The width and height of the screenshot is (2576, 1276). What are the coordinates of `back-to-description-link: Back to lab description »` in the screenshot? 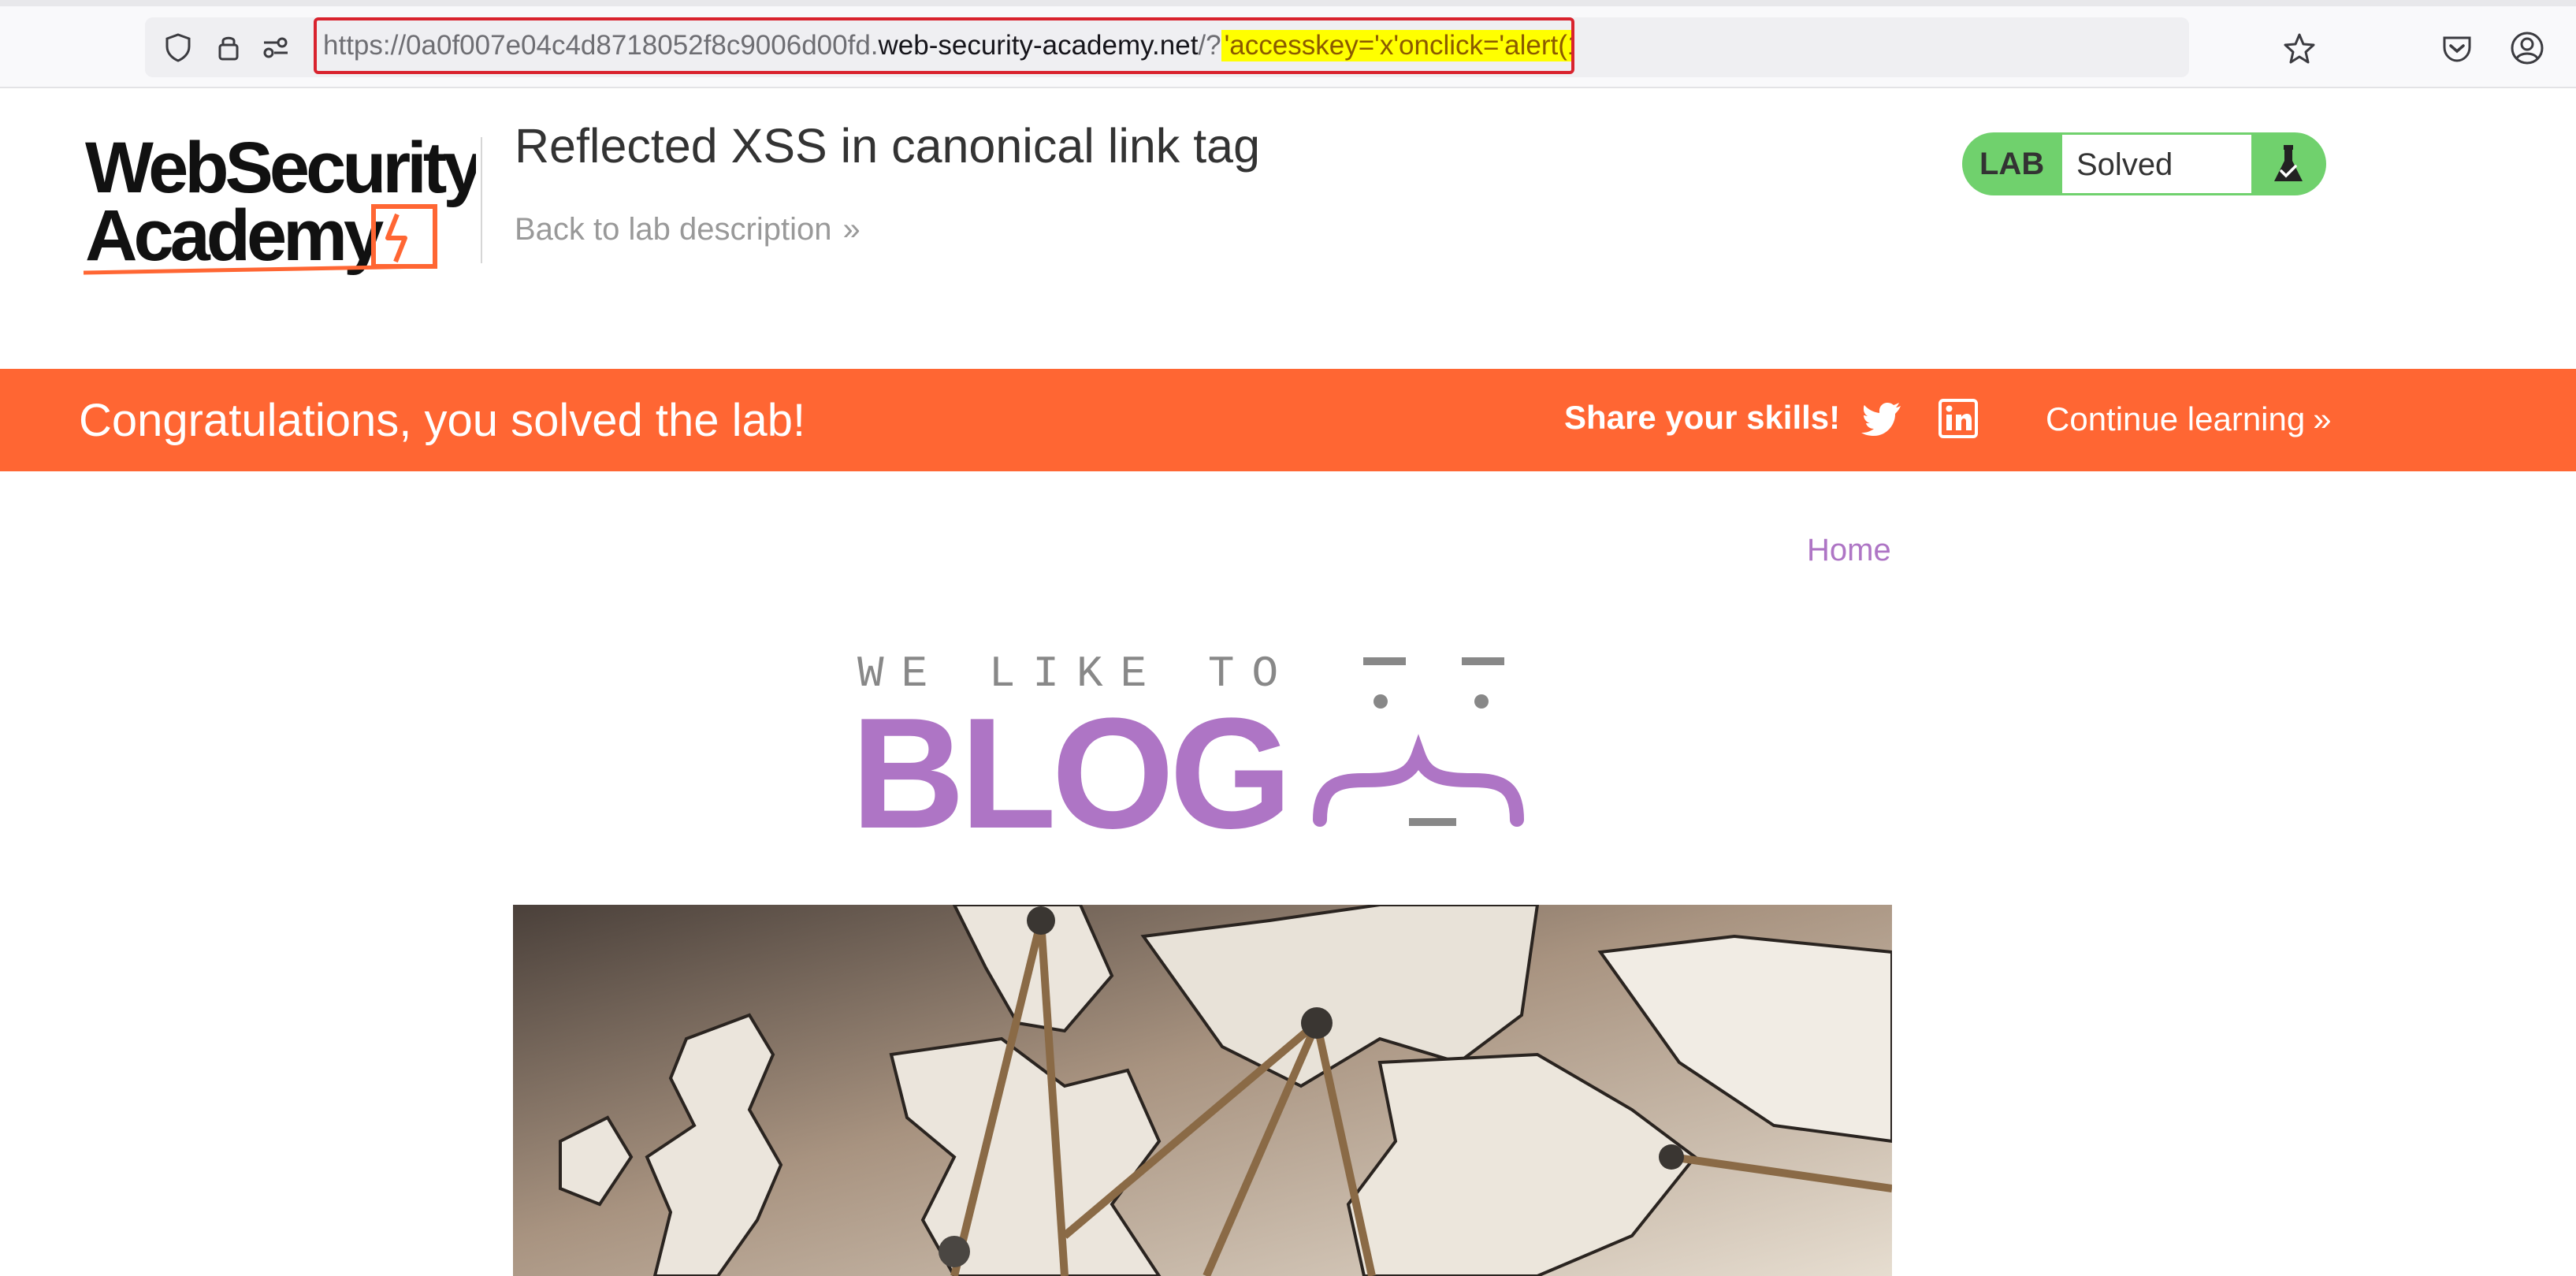 It's located at (688, 230).